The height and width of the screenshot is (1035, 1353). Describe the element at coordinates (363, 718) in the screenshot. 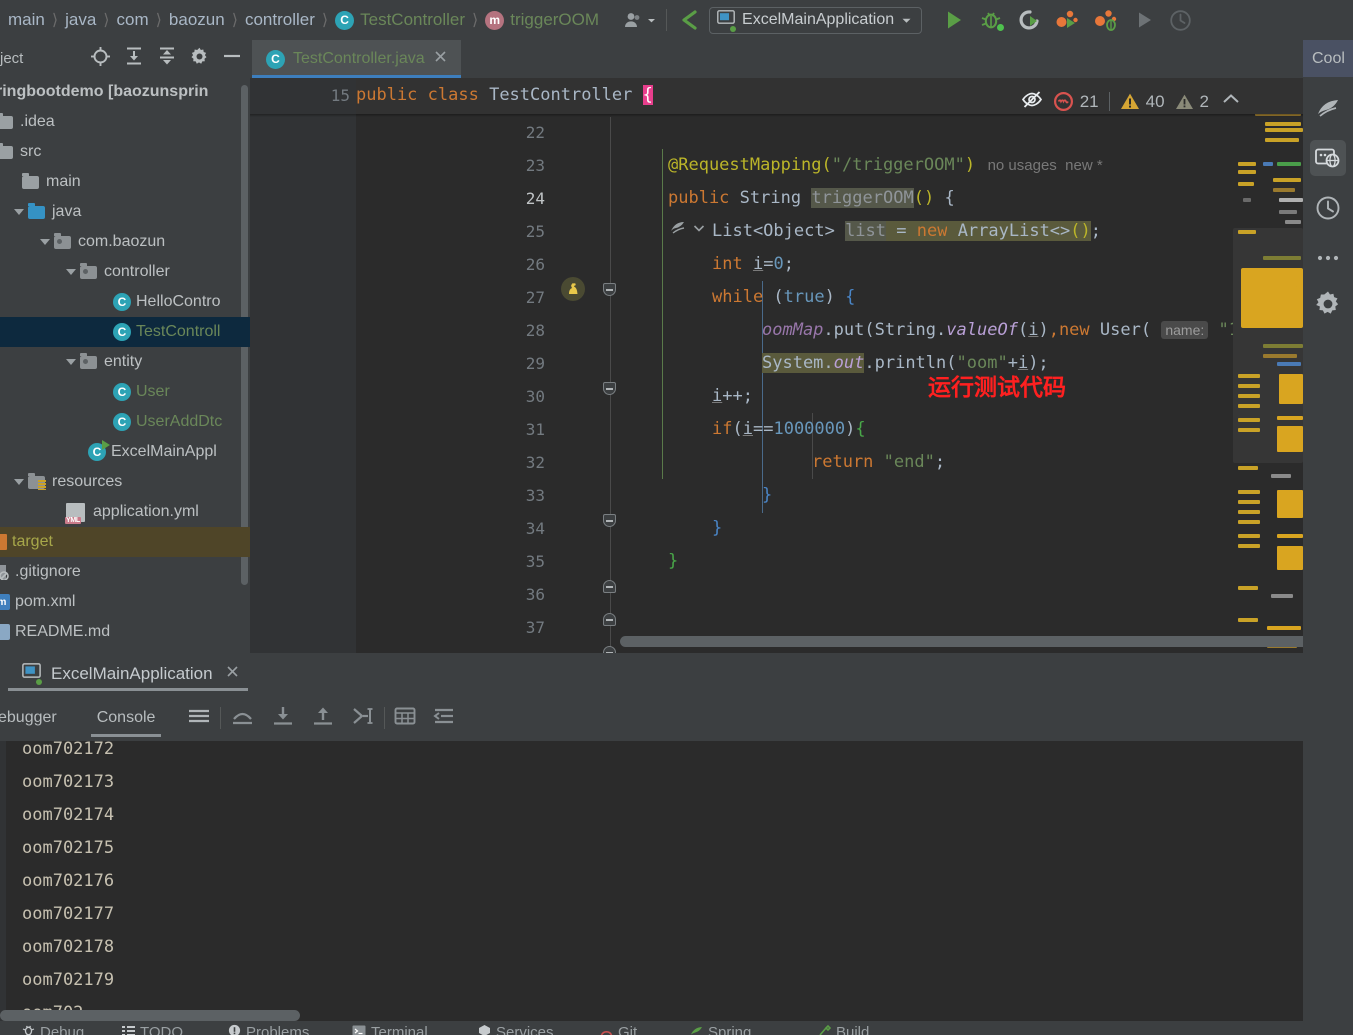

I see `run-to-cursor-icon` at that location.